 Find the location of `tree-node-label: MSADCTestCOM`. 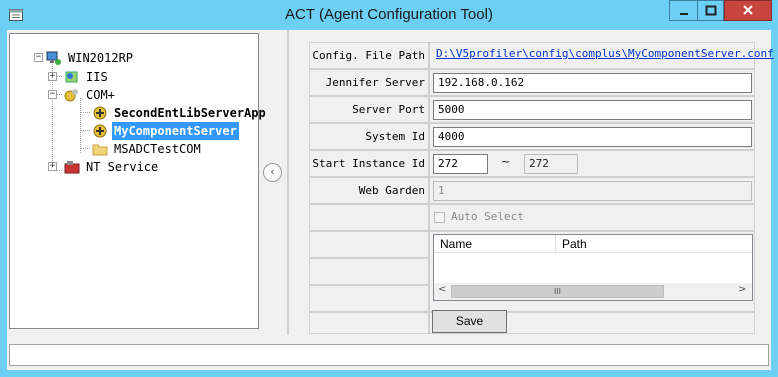

tree-node-label: MSADCTestCOM is located at coordinates (157, 149).